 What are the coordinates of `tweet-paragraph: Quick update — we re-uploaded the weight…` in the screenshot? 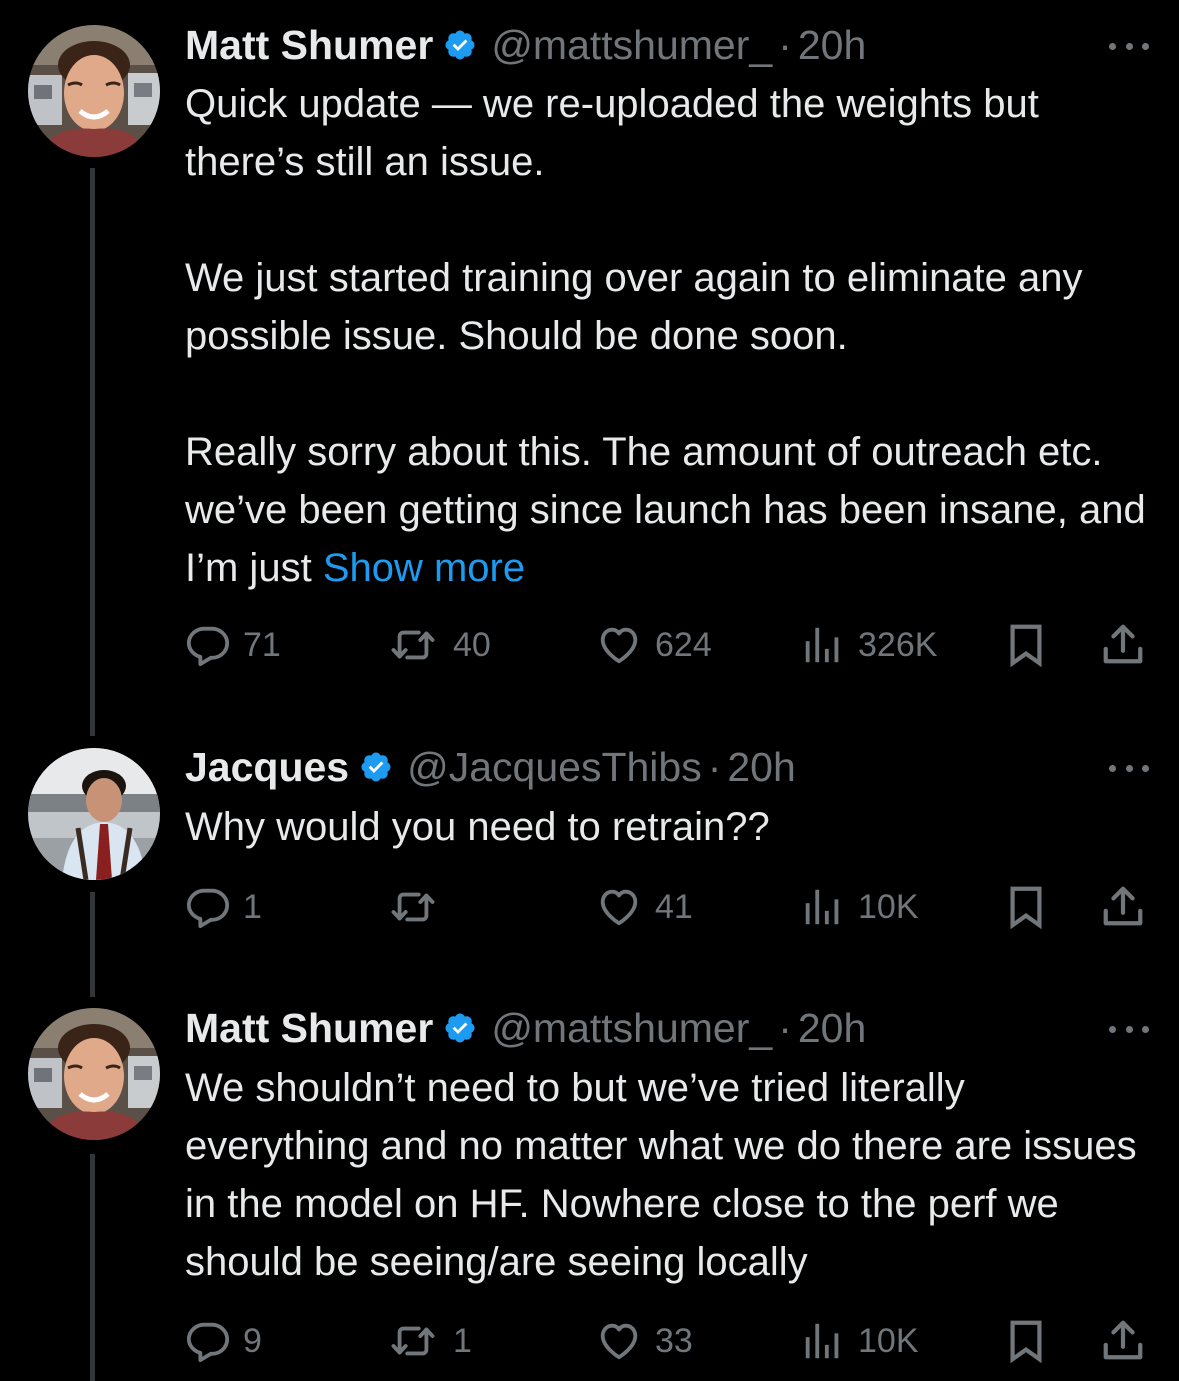 It's located at (612, 133).